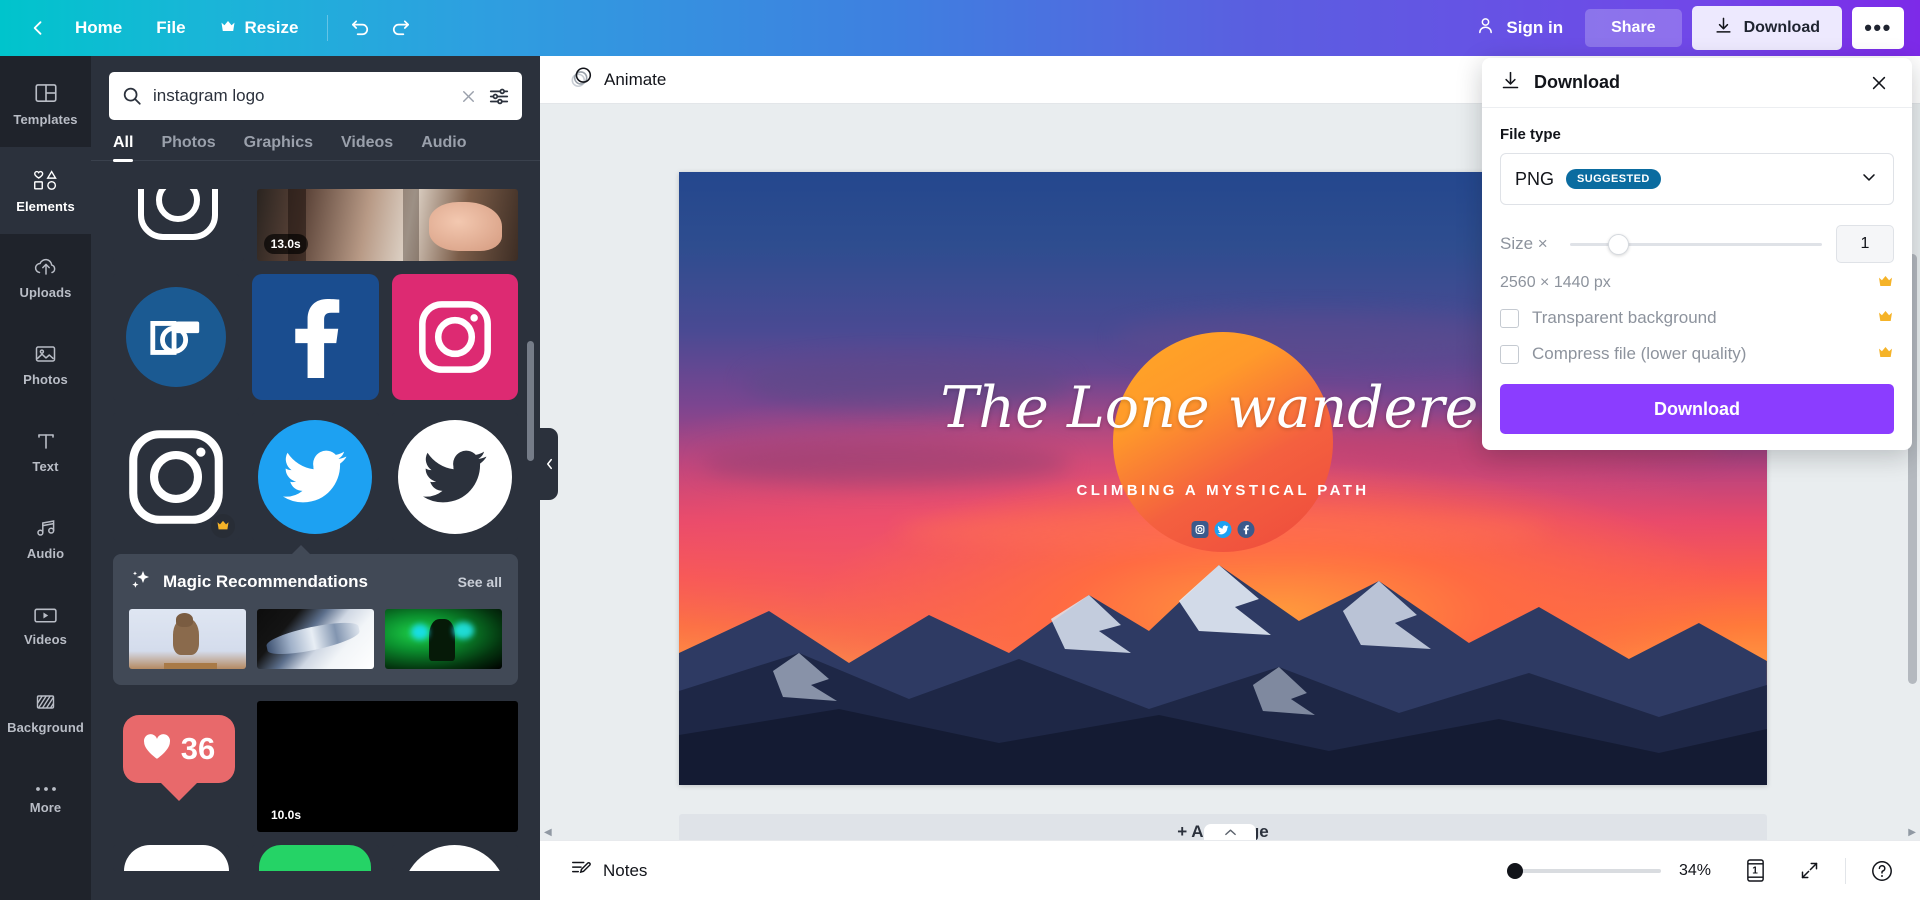 This screenshot has height=900, width=1920. Describe the element at coordinates (400, 28) in the screenshot. I see `redo-button` at that location.